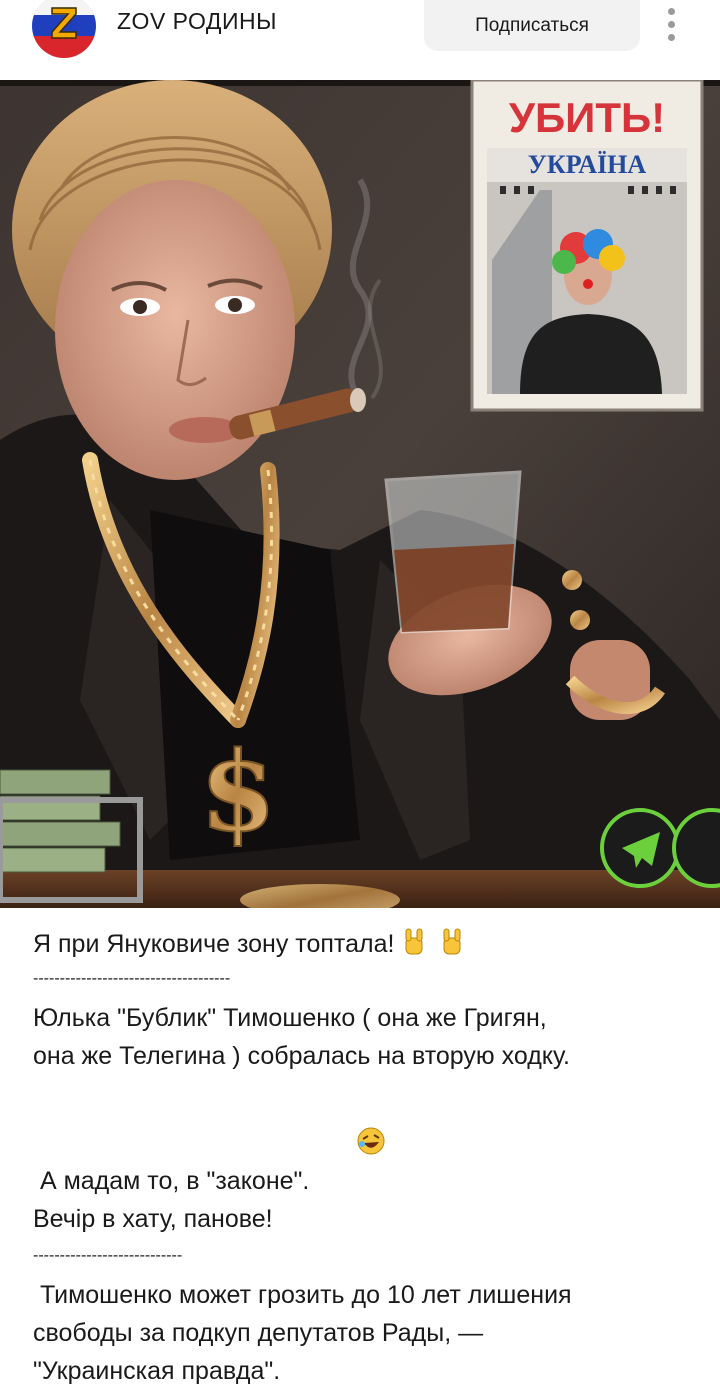  Describe the element at coordinates (197, 21) in the screenshot. I see `channel-name: ZOV РОДИНЫ` at that location.